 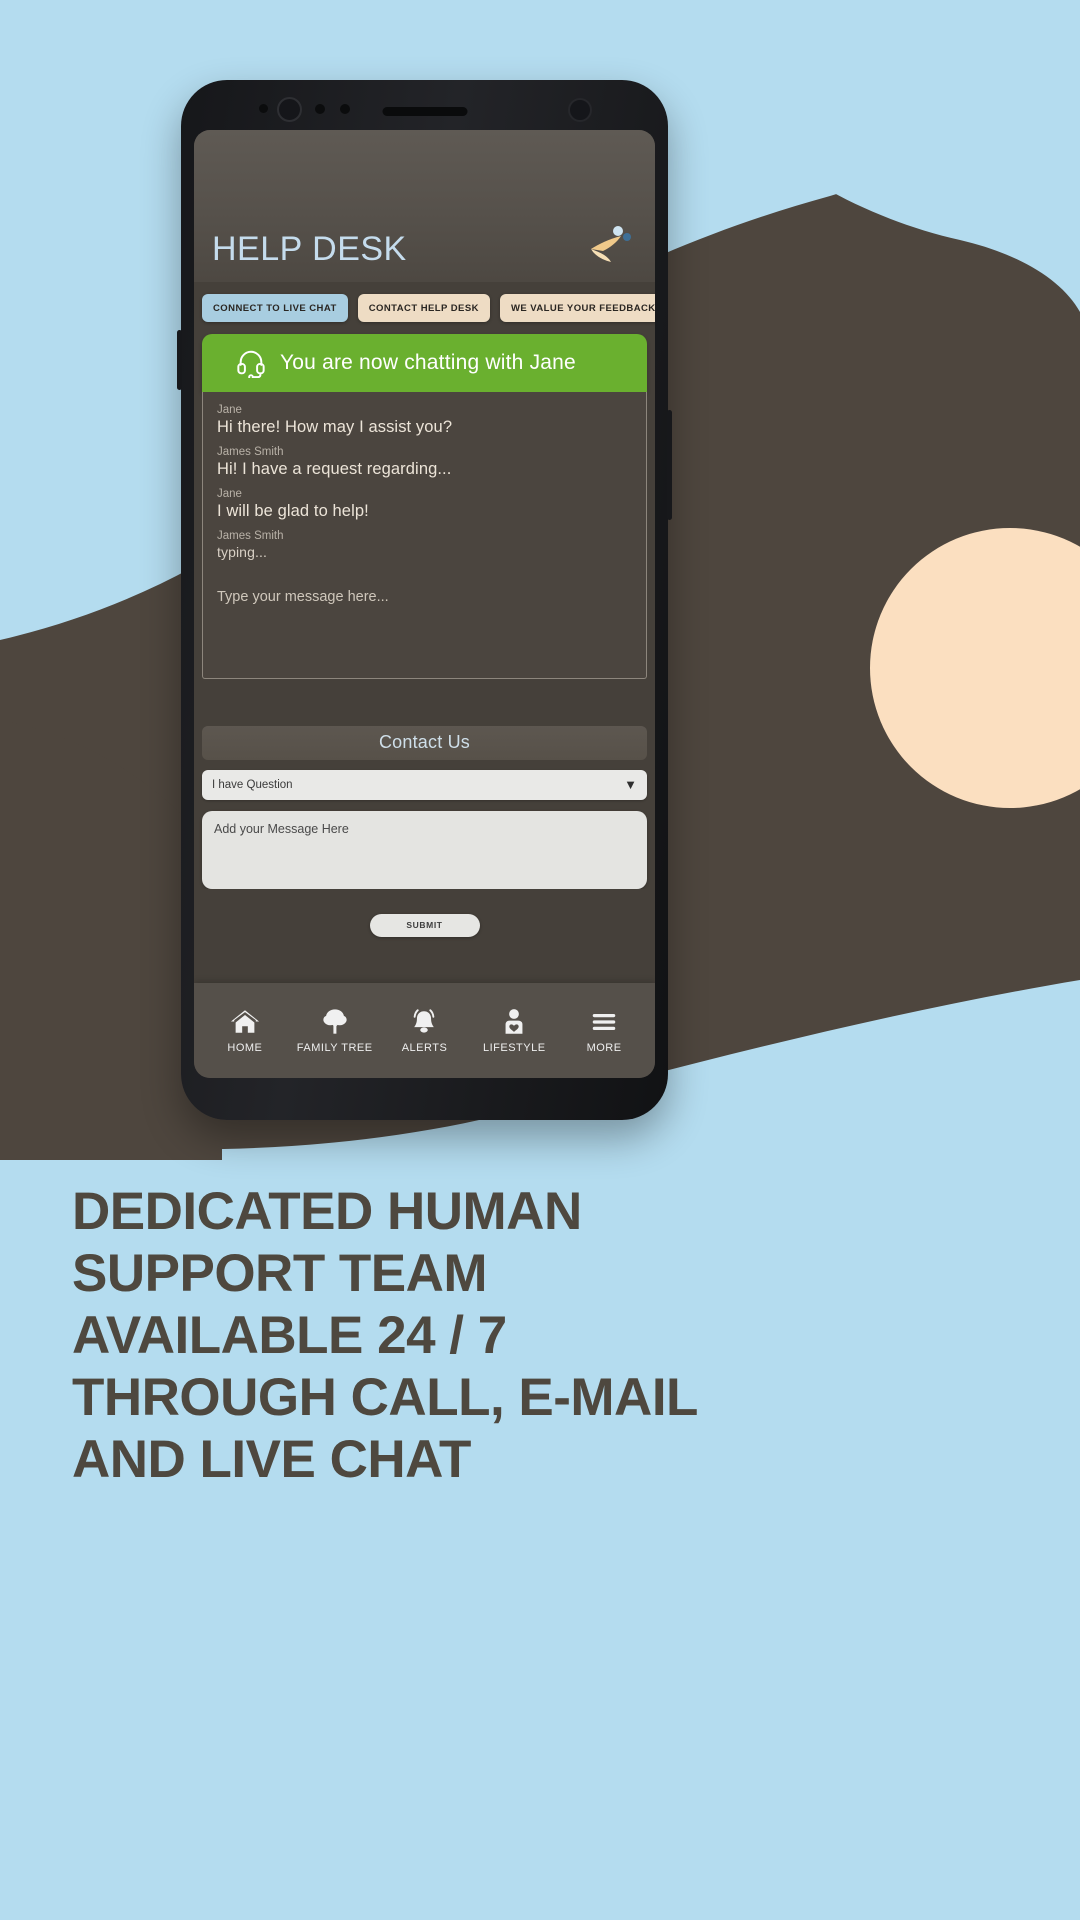 I want to click on tab-label: CONTACT HELP DESK, so click(x=423, y=308).